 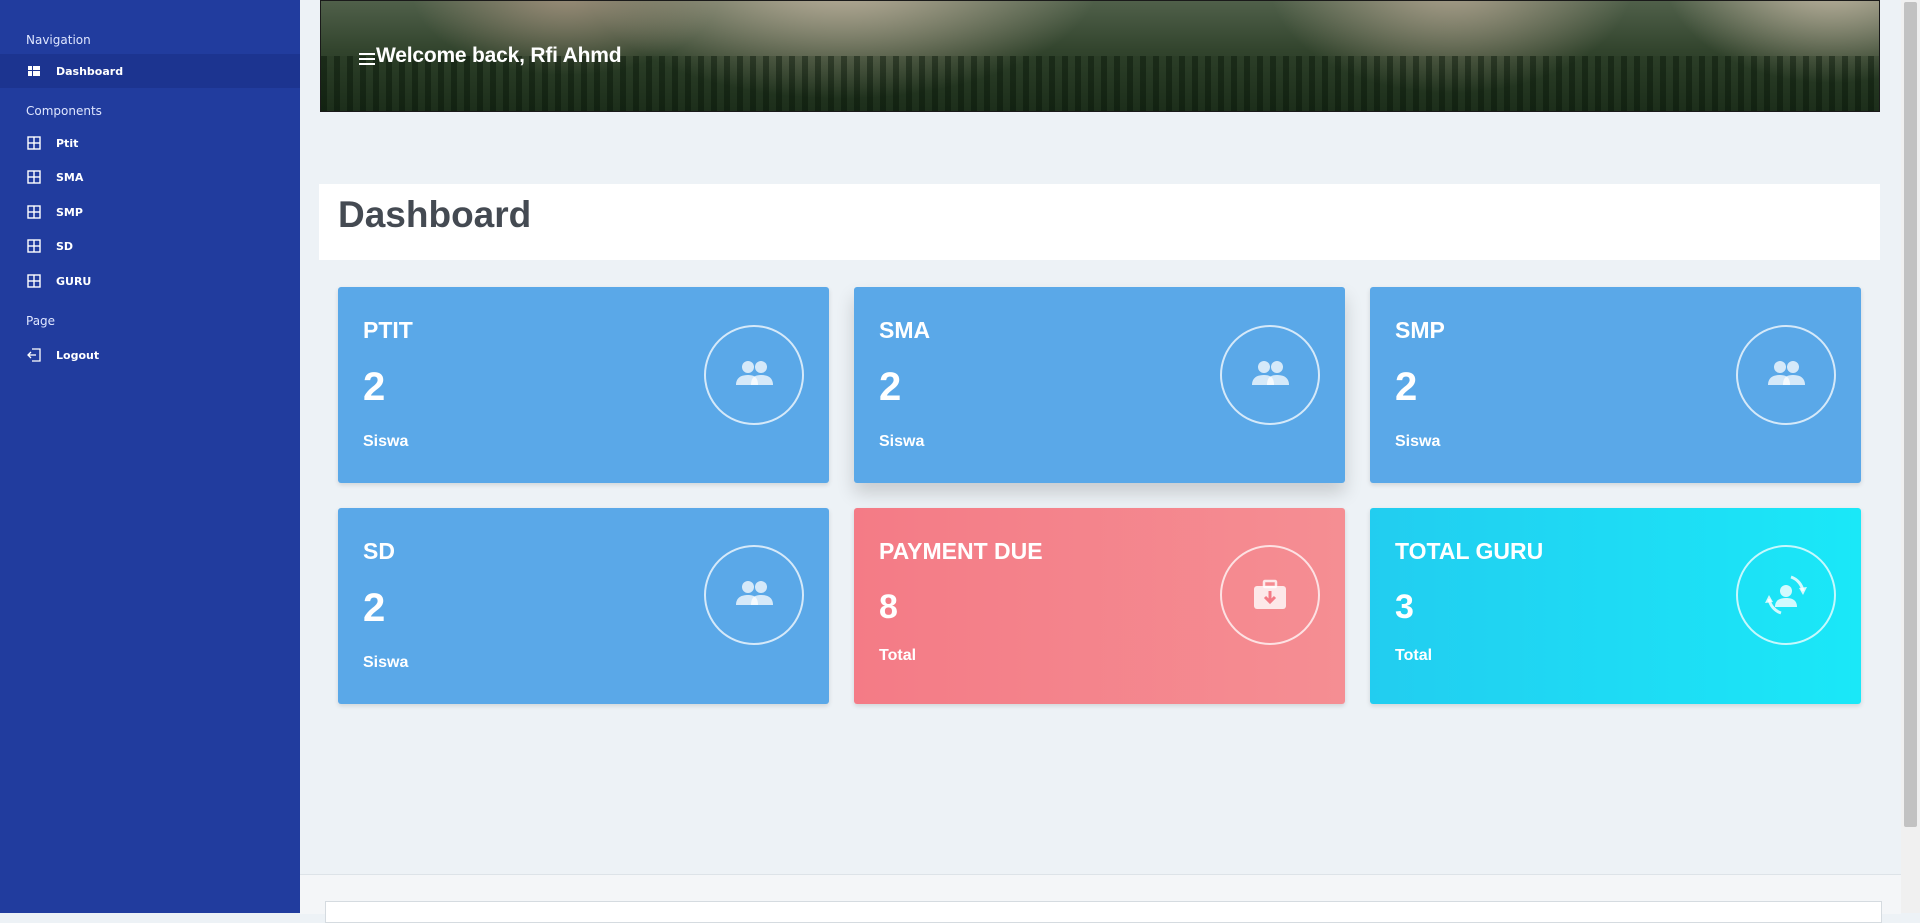 I want to click on page-title: Dashboard, so click(x=435, y=214).